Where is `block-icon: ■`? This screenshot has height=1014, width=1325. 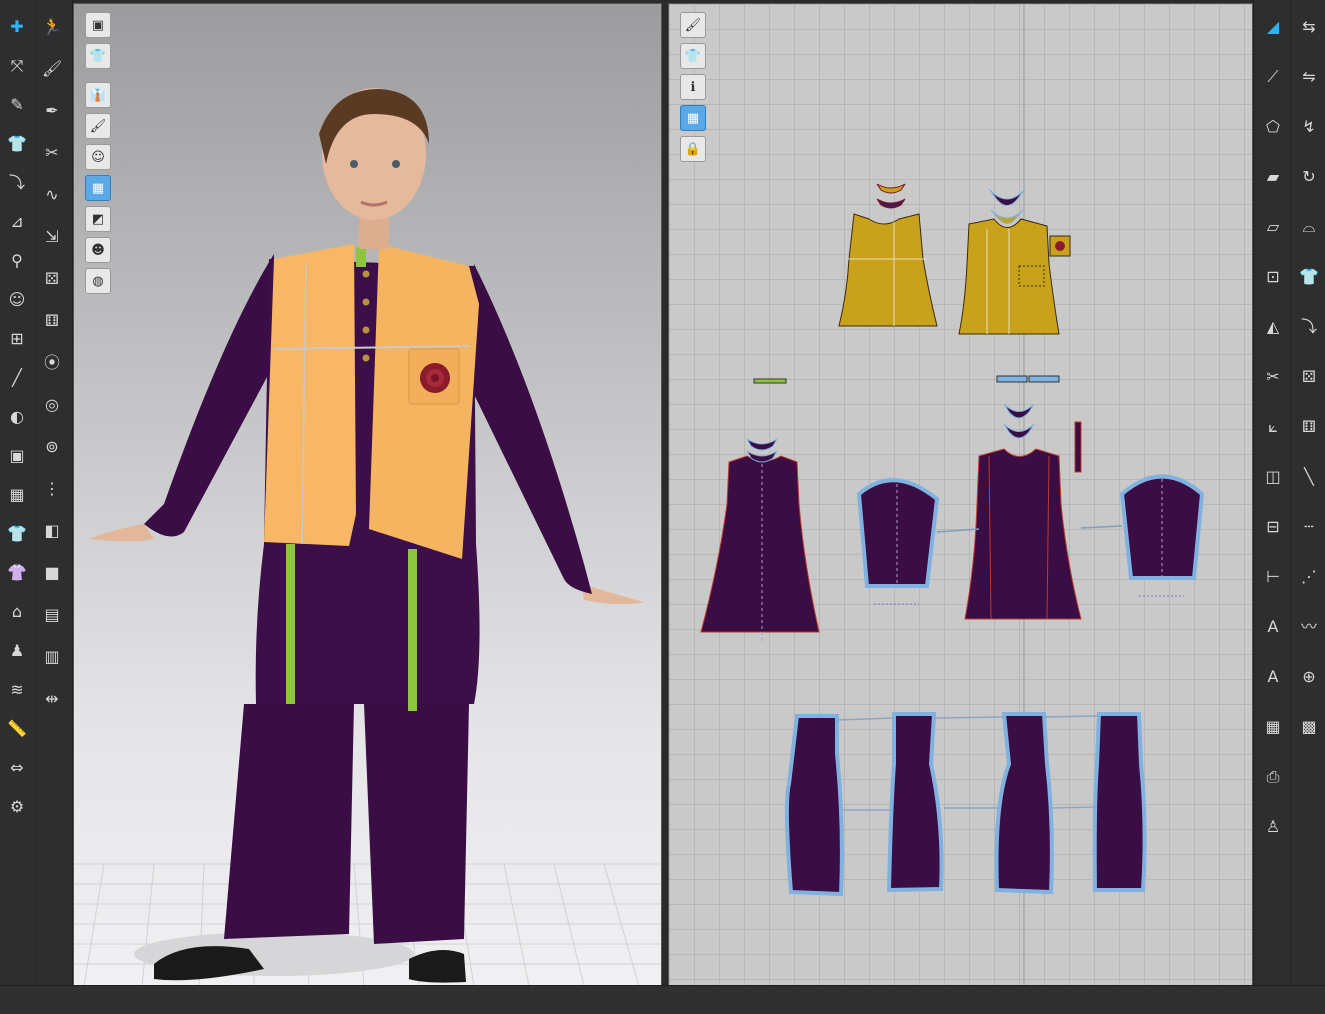 block-icon: ■ is located at coordinates (52, 573).